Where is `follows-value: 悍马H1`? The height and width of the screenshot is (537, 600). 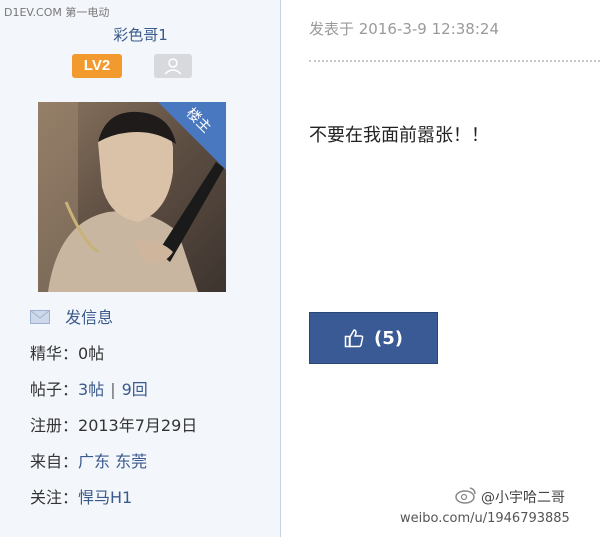
follows-value: 悍马H1 is located at coordinates (105, 497).